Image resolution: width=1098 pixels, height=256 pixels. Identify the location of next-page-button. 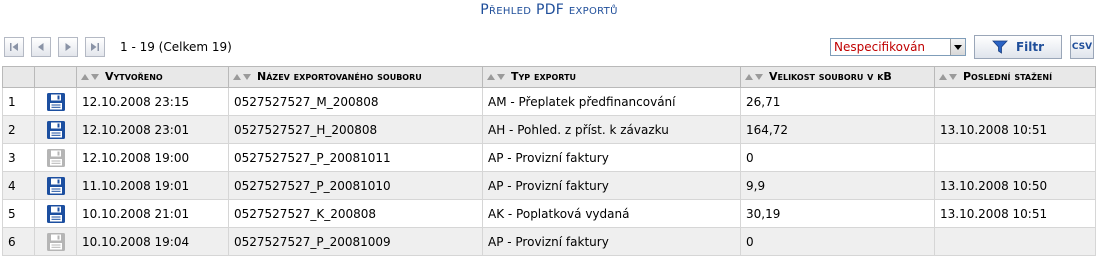
(68, 47).